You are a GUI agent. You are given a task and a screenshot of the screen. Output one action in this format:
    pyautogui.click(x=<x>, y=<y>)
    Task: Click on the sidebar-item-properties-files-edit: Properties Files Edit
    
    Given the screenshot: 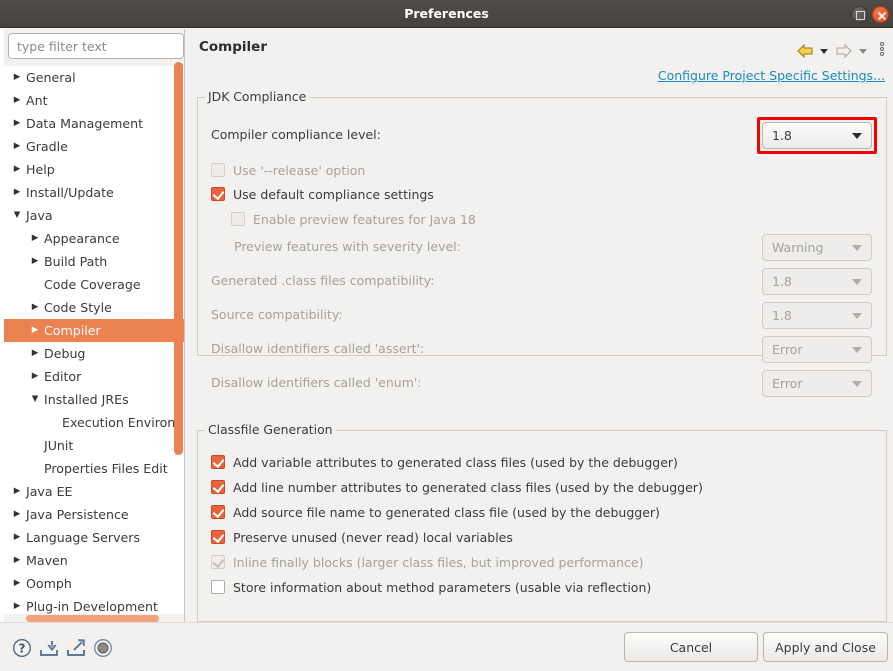 What is the action you would take?
    pyautogui.click(x=94, y=468)
    